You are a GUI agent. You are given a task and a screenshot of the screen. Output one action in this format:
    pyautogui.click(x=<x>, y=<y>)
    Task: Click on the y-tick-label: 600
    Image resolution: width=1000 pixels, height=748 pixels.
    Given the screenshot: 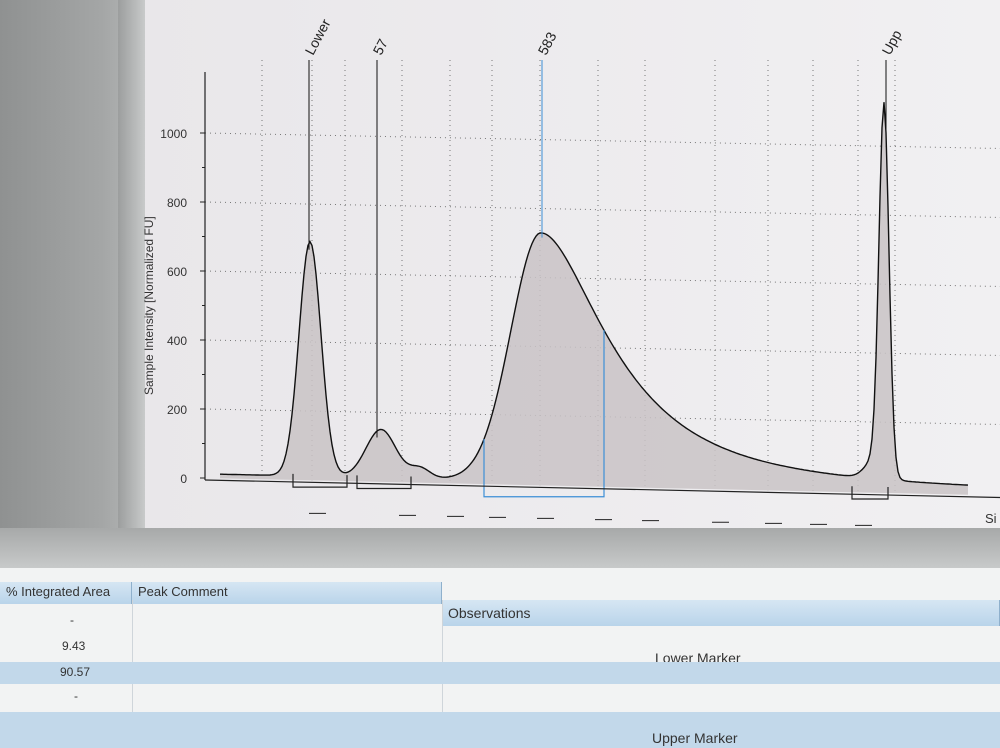 What is the action you would take?
    pyautogui.click(x=177, y=272)
    